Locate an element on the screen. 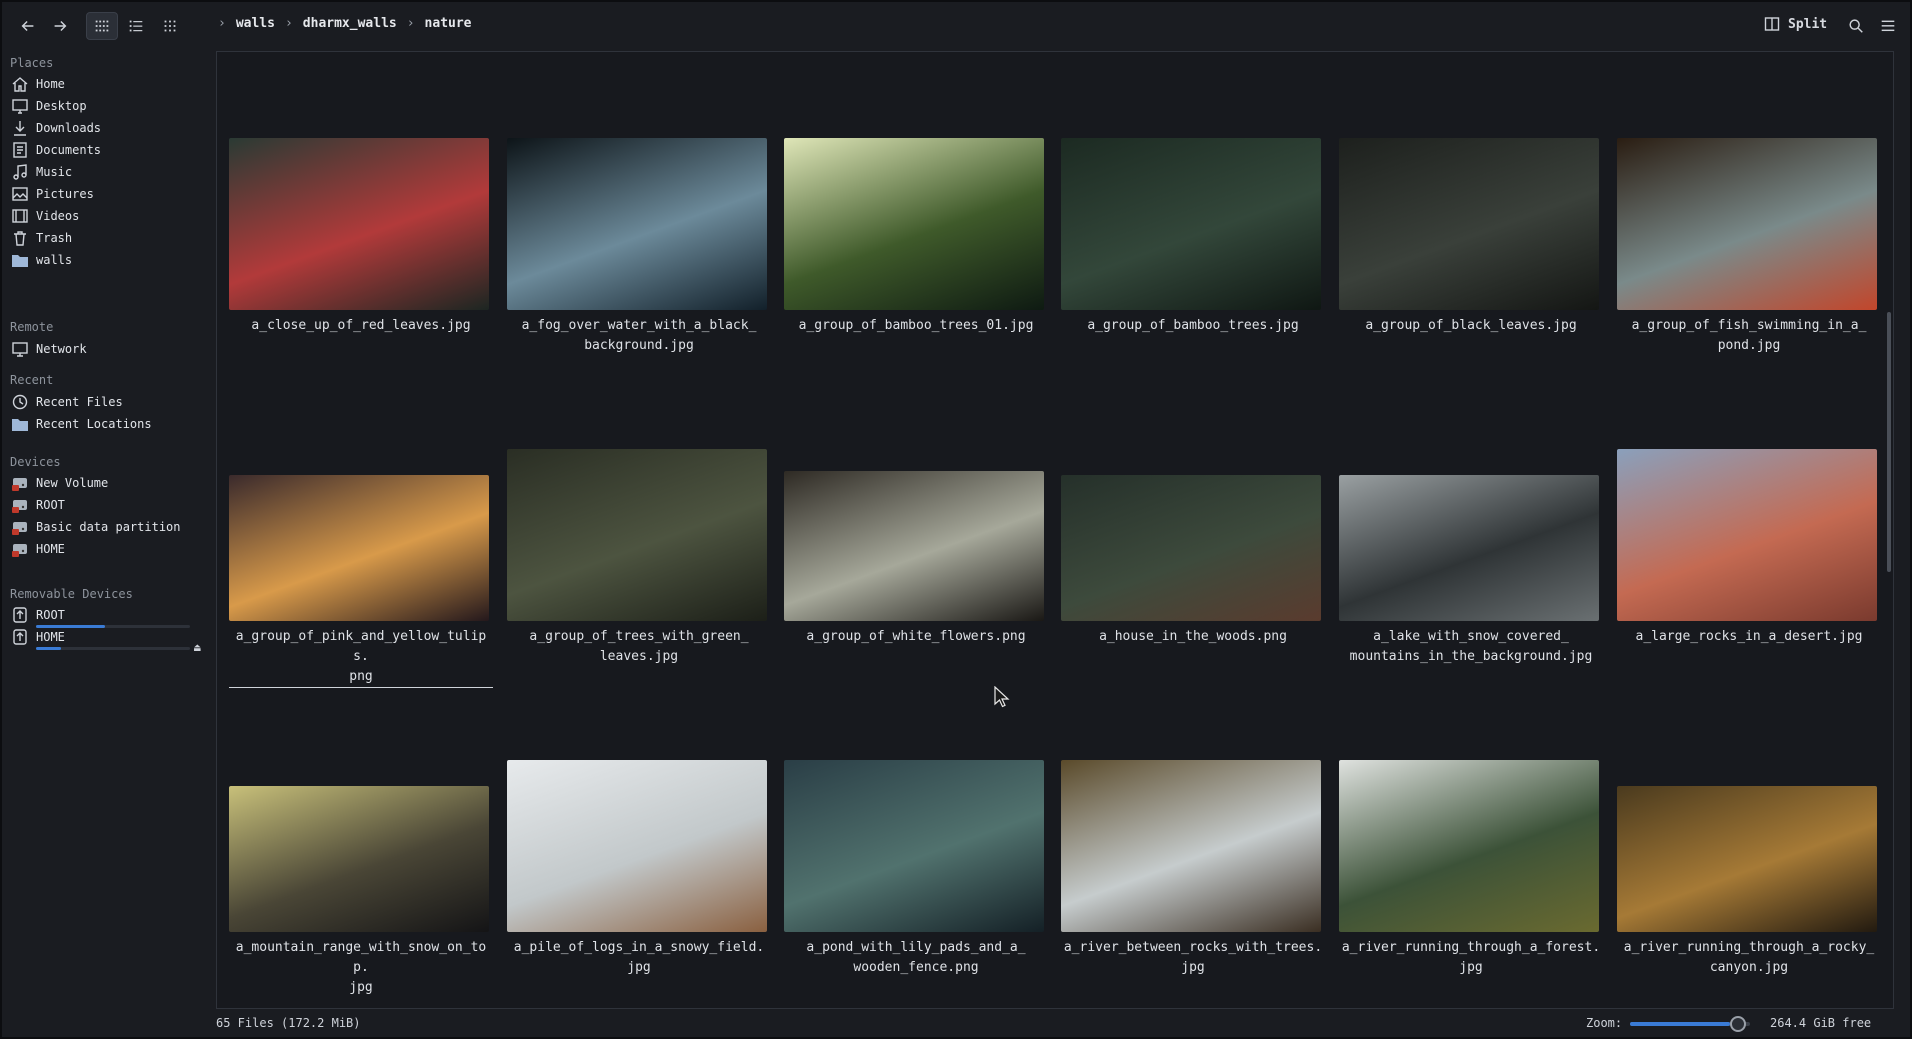  file-name: a_close_up_of_red_leaves.jpg is located at coordinates (361, 325).